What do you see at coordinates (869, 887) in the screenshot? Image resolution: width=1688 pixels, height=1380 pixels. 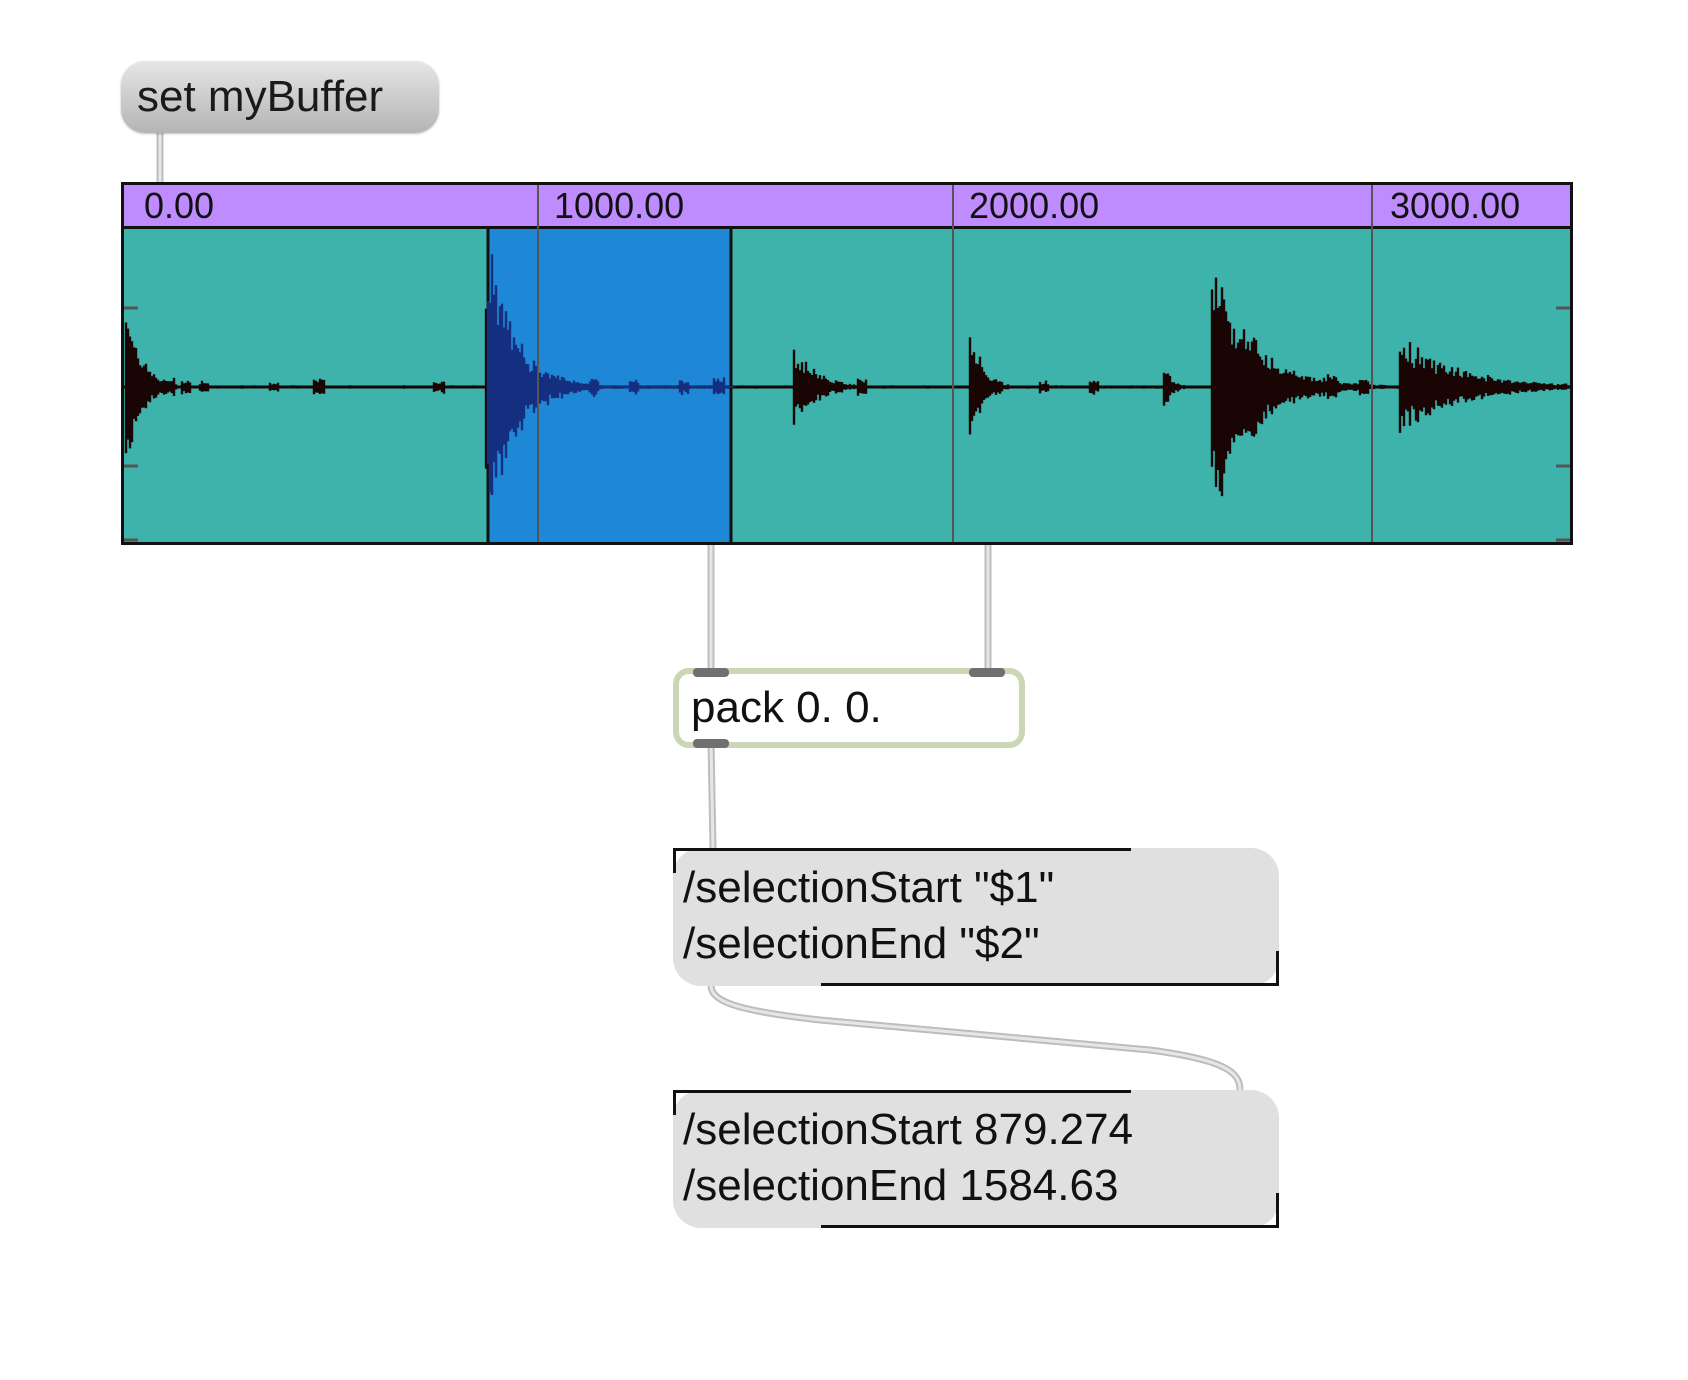 I see `template-line-selection-start: /selectionStart "$1"` at bounding box center [869, 887].